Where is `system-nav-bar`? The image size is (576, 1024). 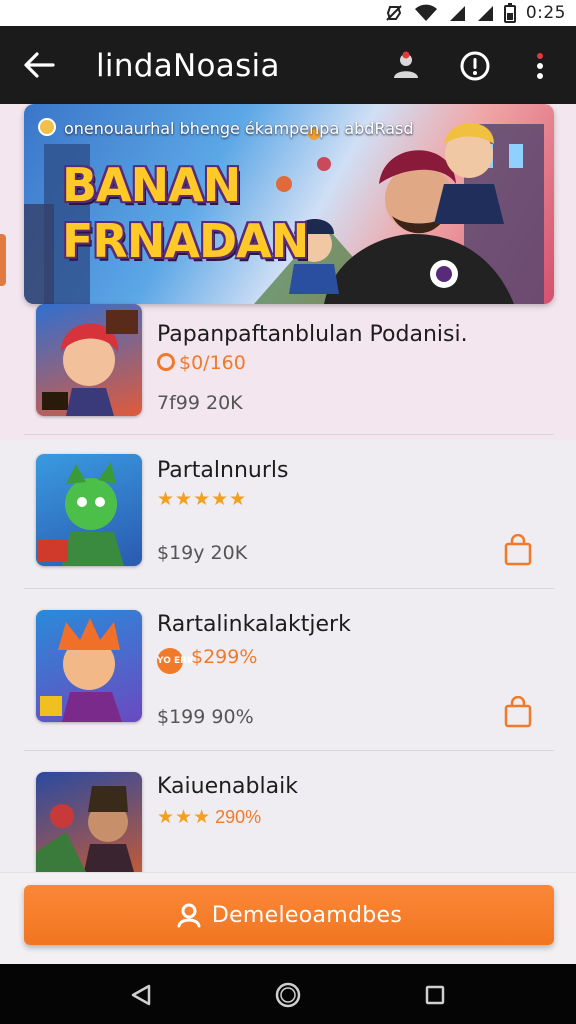
system-nav-bar is located at coordinates (288, 994).